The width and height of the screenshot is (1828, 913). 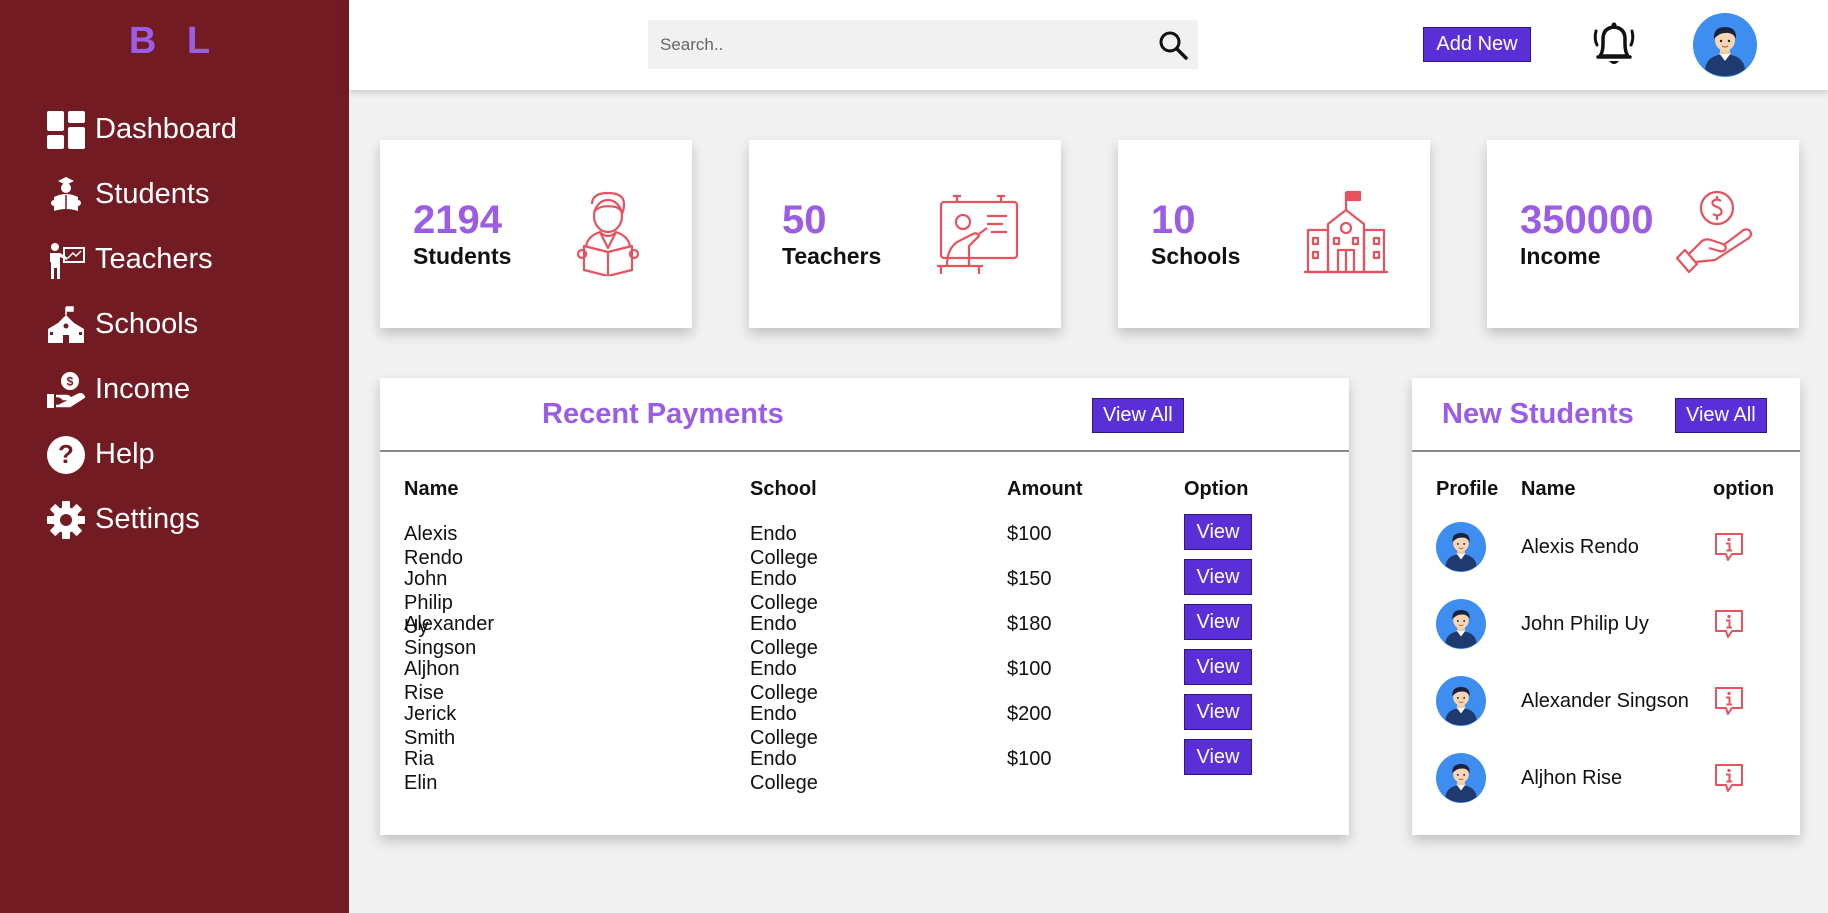 I want to click on sidebar-item-schools: Schools, so click(x=141, y=324).